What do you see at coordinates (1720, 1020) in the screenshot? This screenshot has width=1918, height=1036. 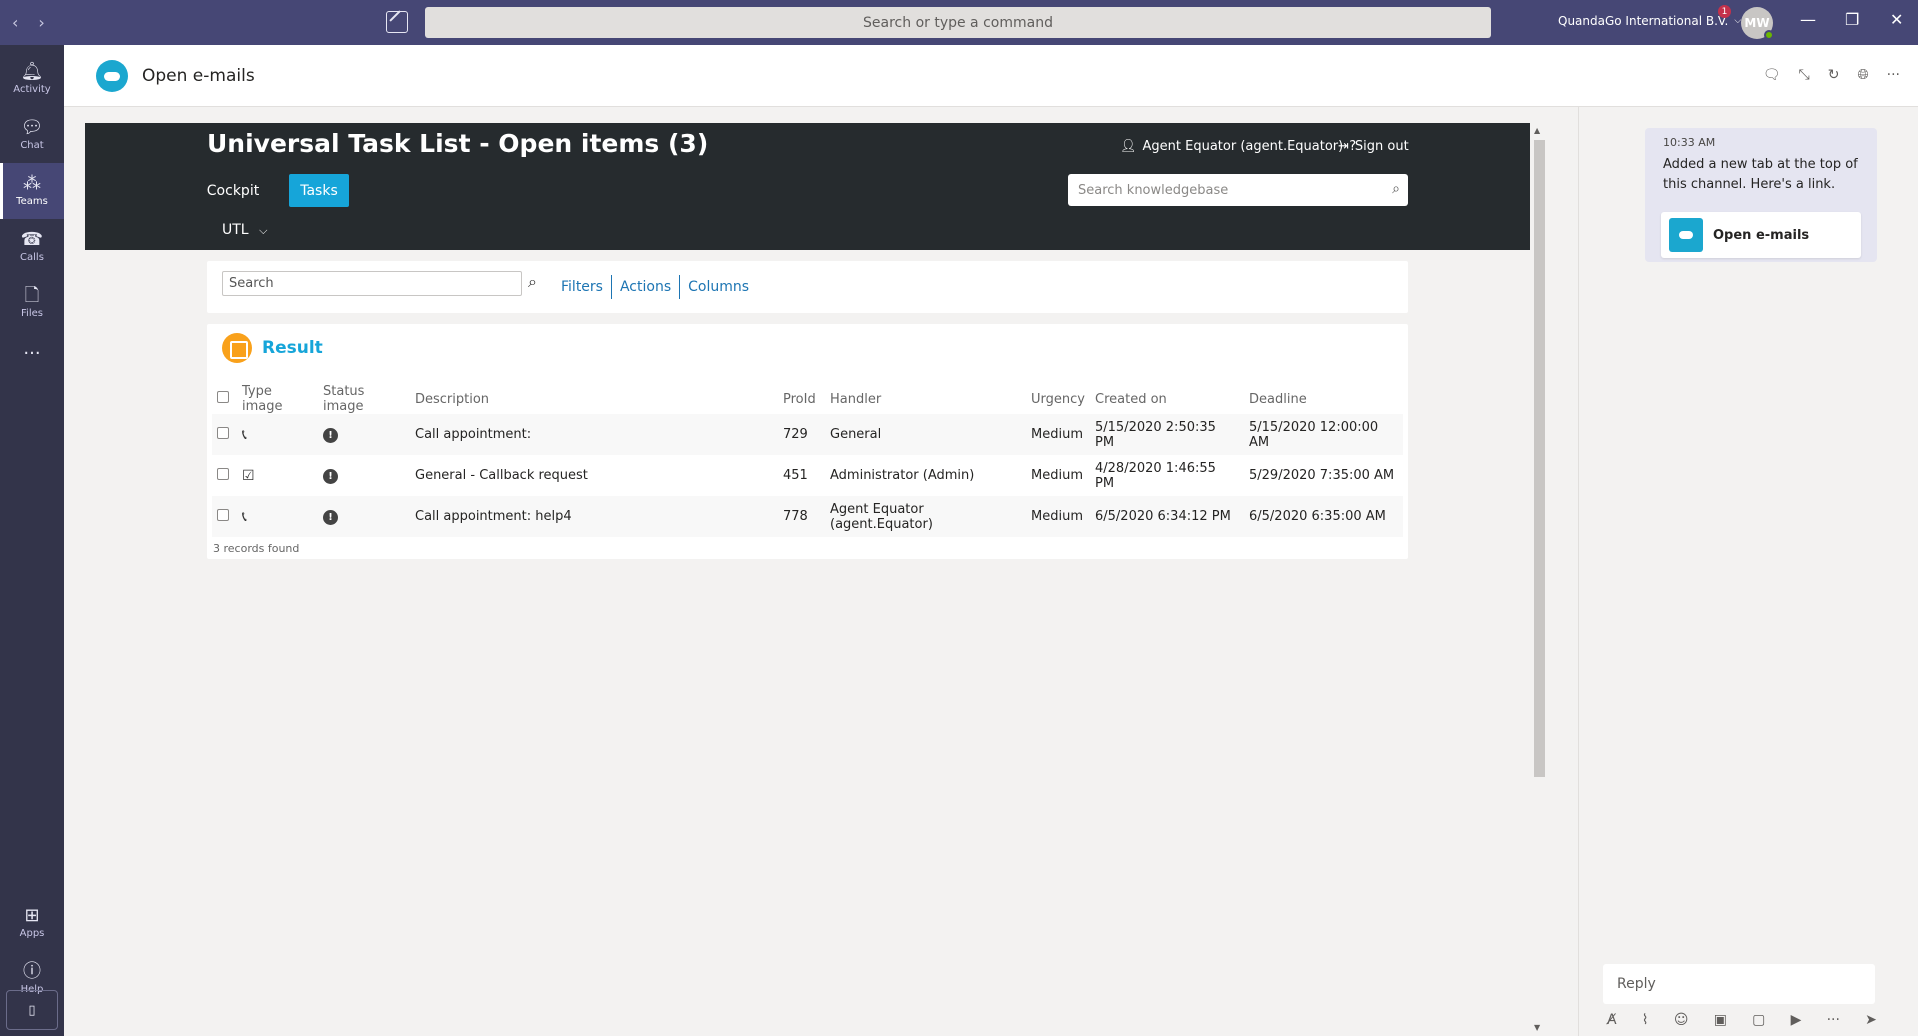 I see `gif-icon: ▣` at bounding box center [1720, 1020].